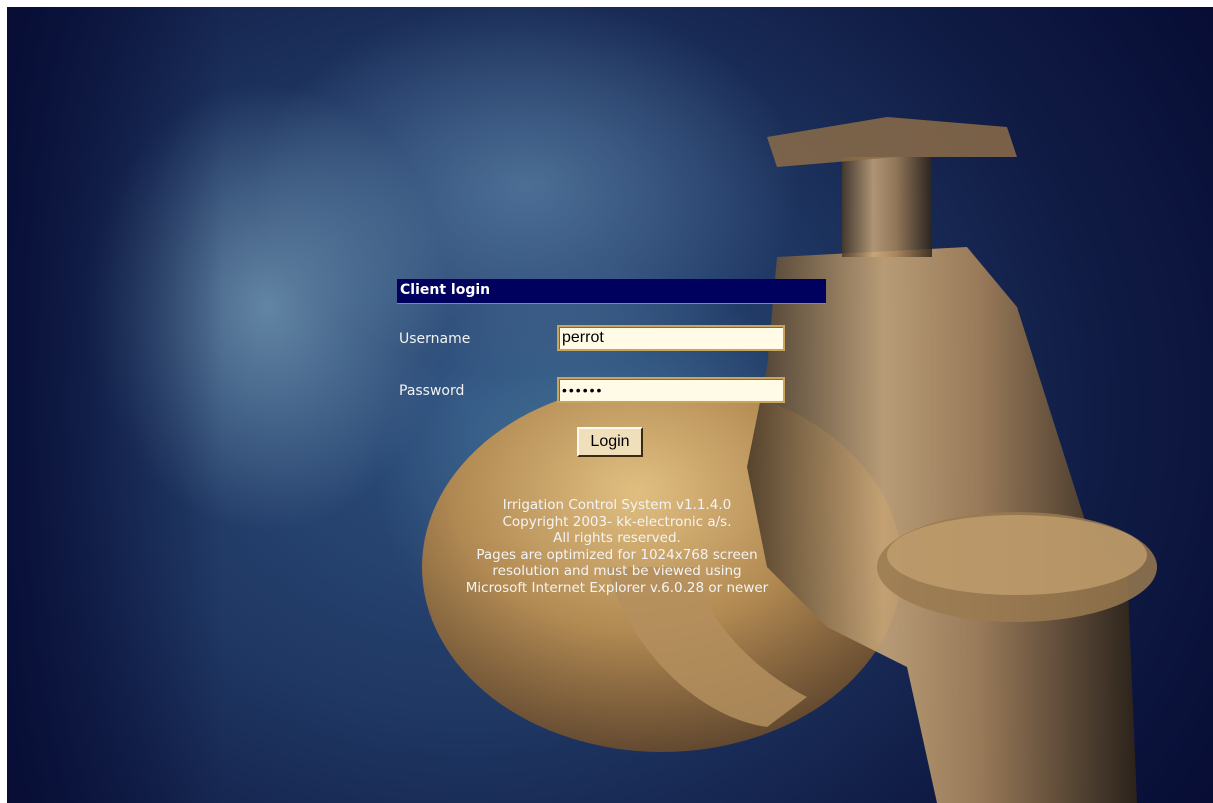 The width and height of the screenshot is (1213, 803). I want to click on footer-line: All rights reserved., so click(617, 538).